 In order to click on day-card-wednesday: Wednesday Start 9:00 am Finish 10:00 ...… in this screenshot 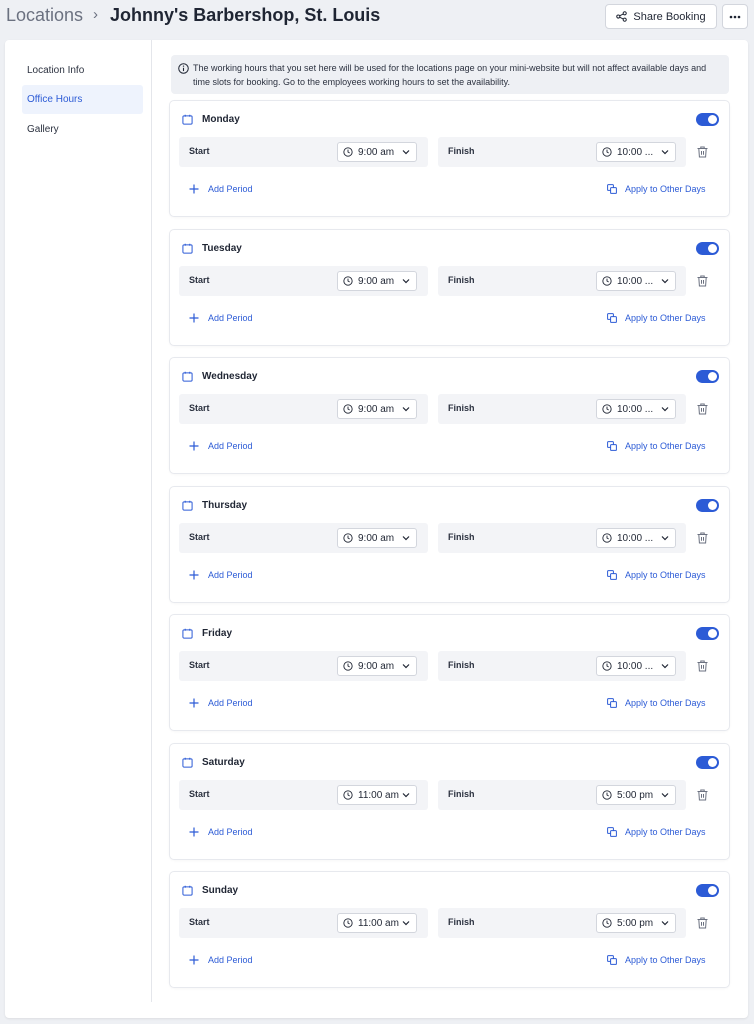, I will do `click(449, 415)`.